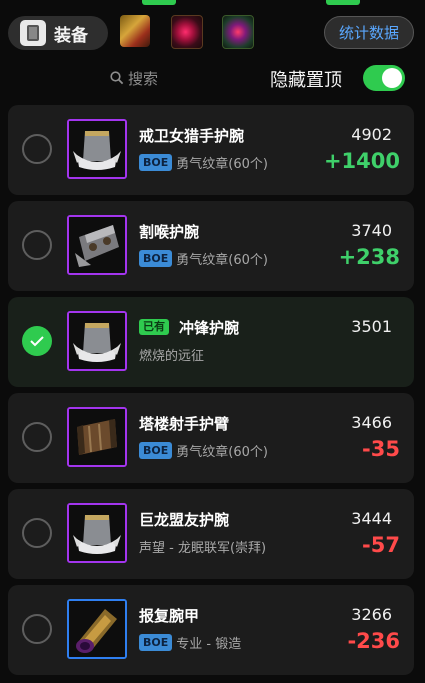  Describe the element at coordinates (369, 32) in the screenshot. I see `stats-button: 统计数据` at that location.